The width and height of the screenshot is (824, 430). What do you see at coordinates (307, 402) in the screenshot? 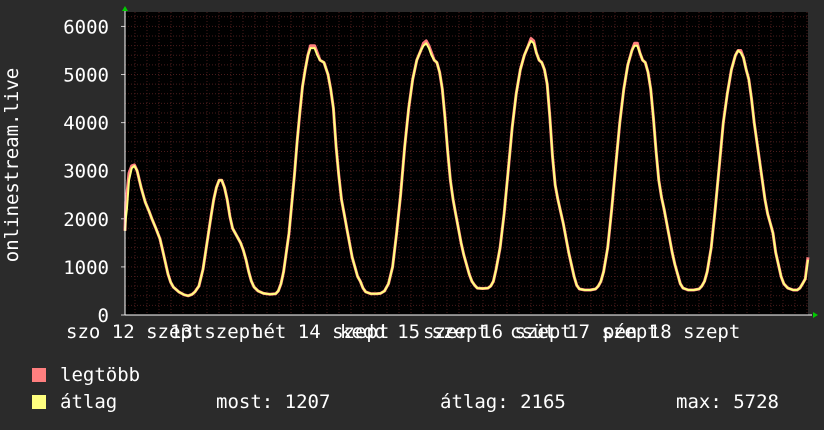
I see `stat-current-value: 1207` at bounding box center [307, 402].